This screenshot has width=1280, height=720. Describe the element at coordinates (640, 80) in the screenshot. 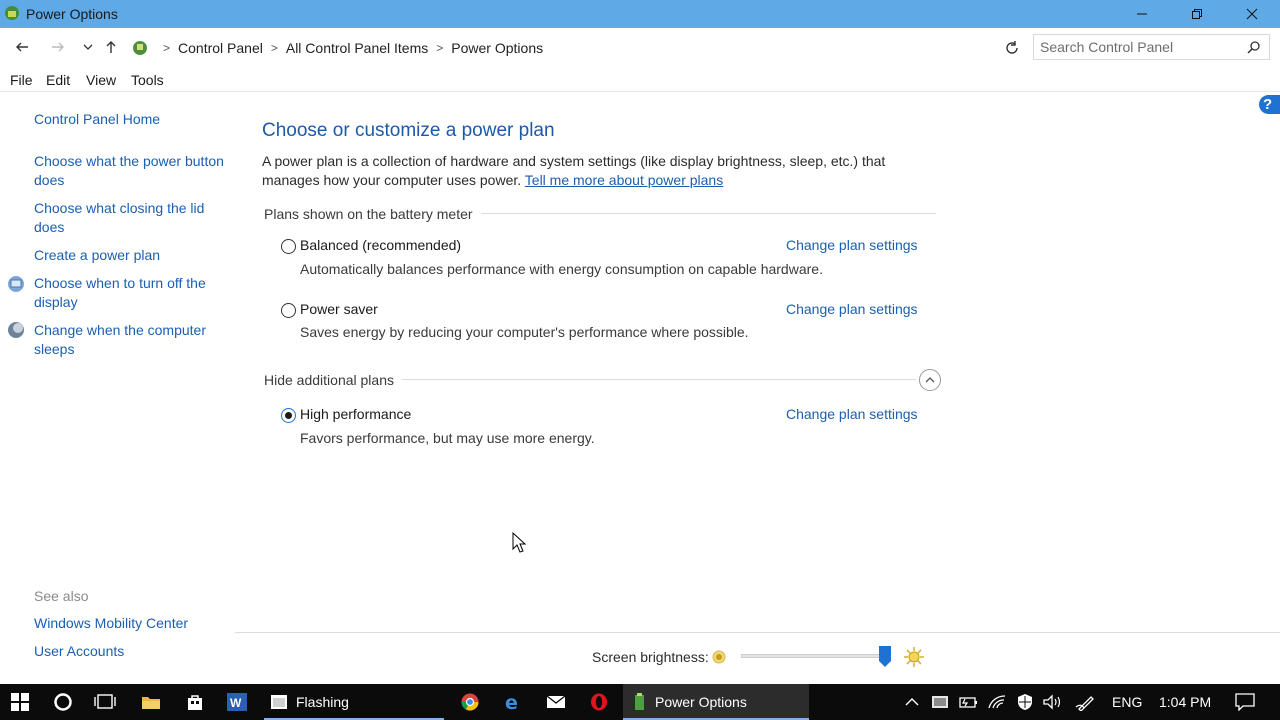

I see `menu-bar: File Edit View Tools` at that location.